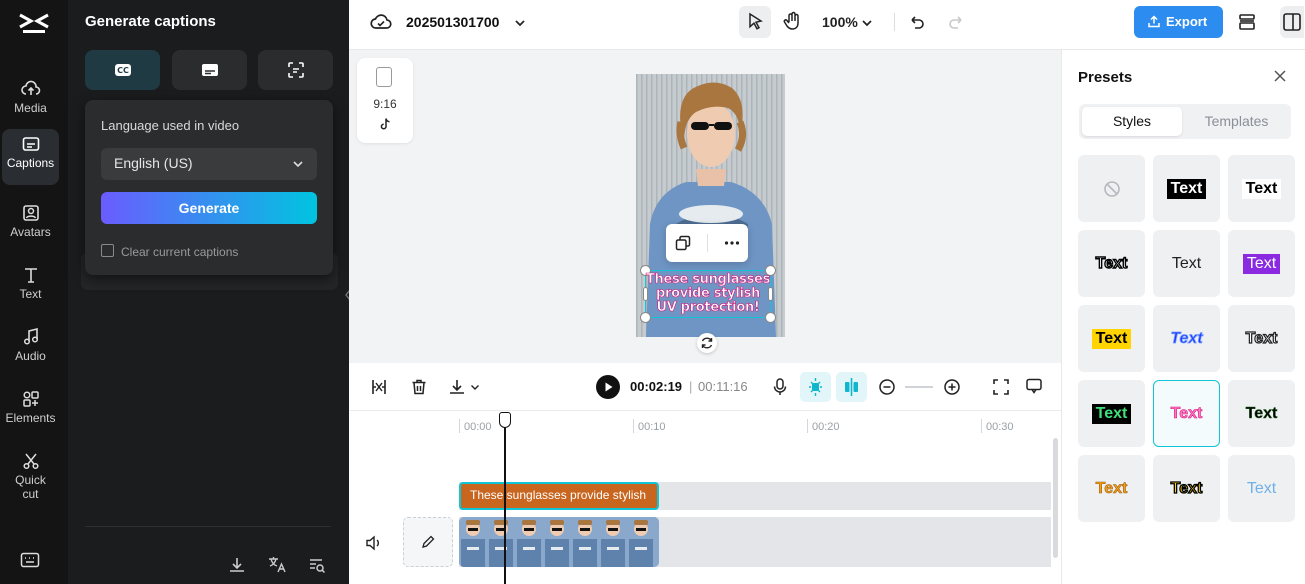  I want to click on presets-tabs: Styles Templates, so click(1185, 121).